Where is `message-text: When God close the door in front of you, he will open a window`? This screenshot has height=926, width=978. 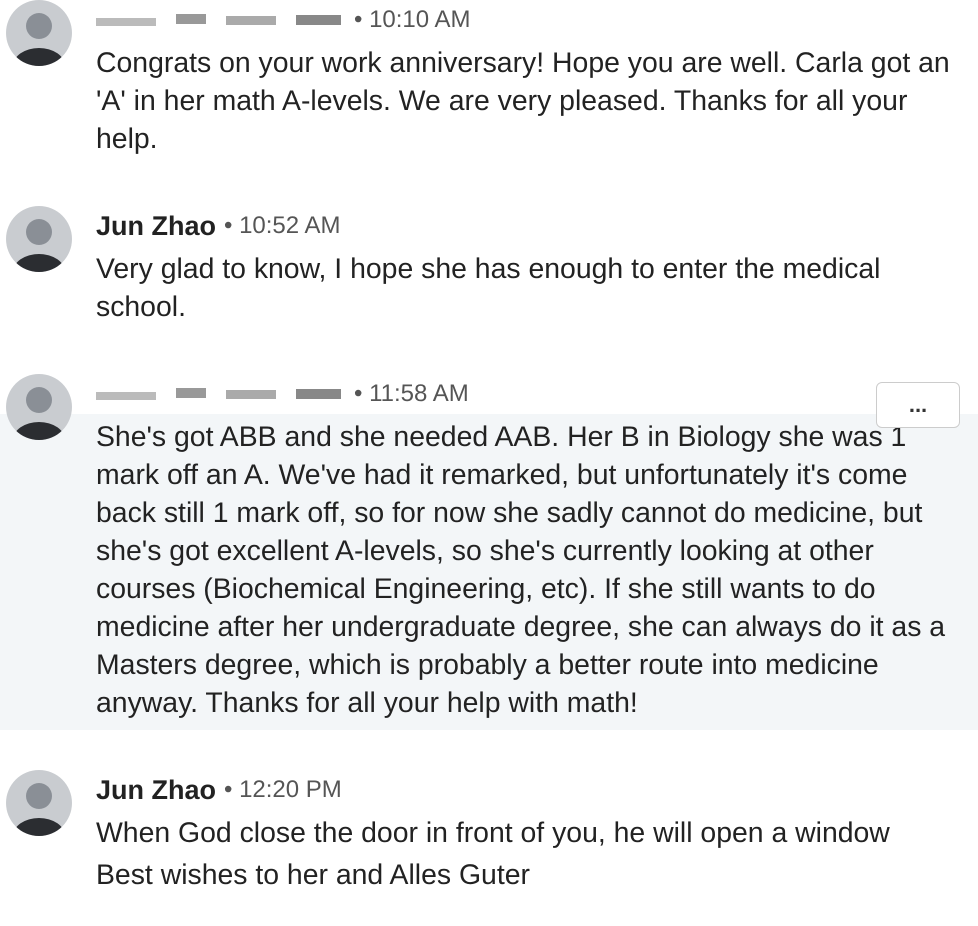
message-text: When God close the door in front of you, he will open a window is located at coordinates (493, 833).